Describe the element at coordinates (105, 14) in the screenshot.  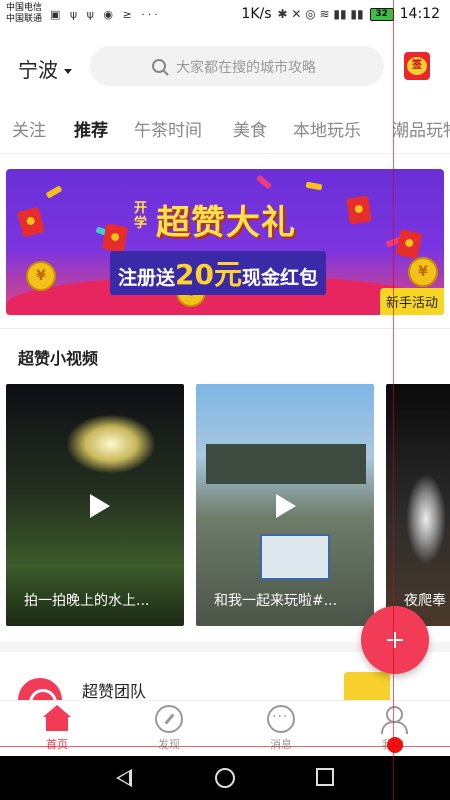
I see `notification-icons: ▣ ψ ψ ◉ ≥ ···` at that location.